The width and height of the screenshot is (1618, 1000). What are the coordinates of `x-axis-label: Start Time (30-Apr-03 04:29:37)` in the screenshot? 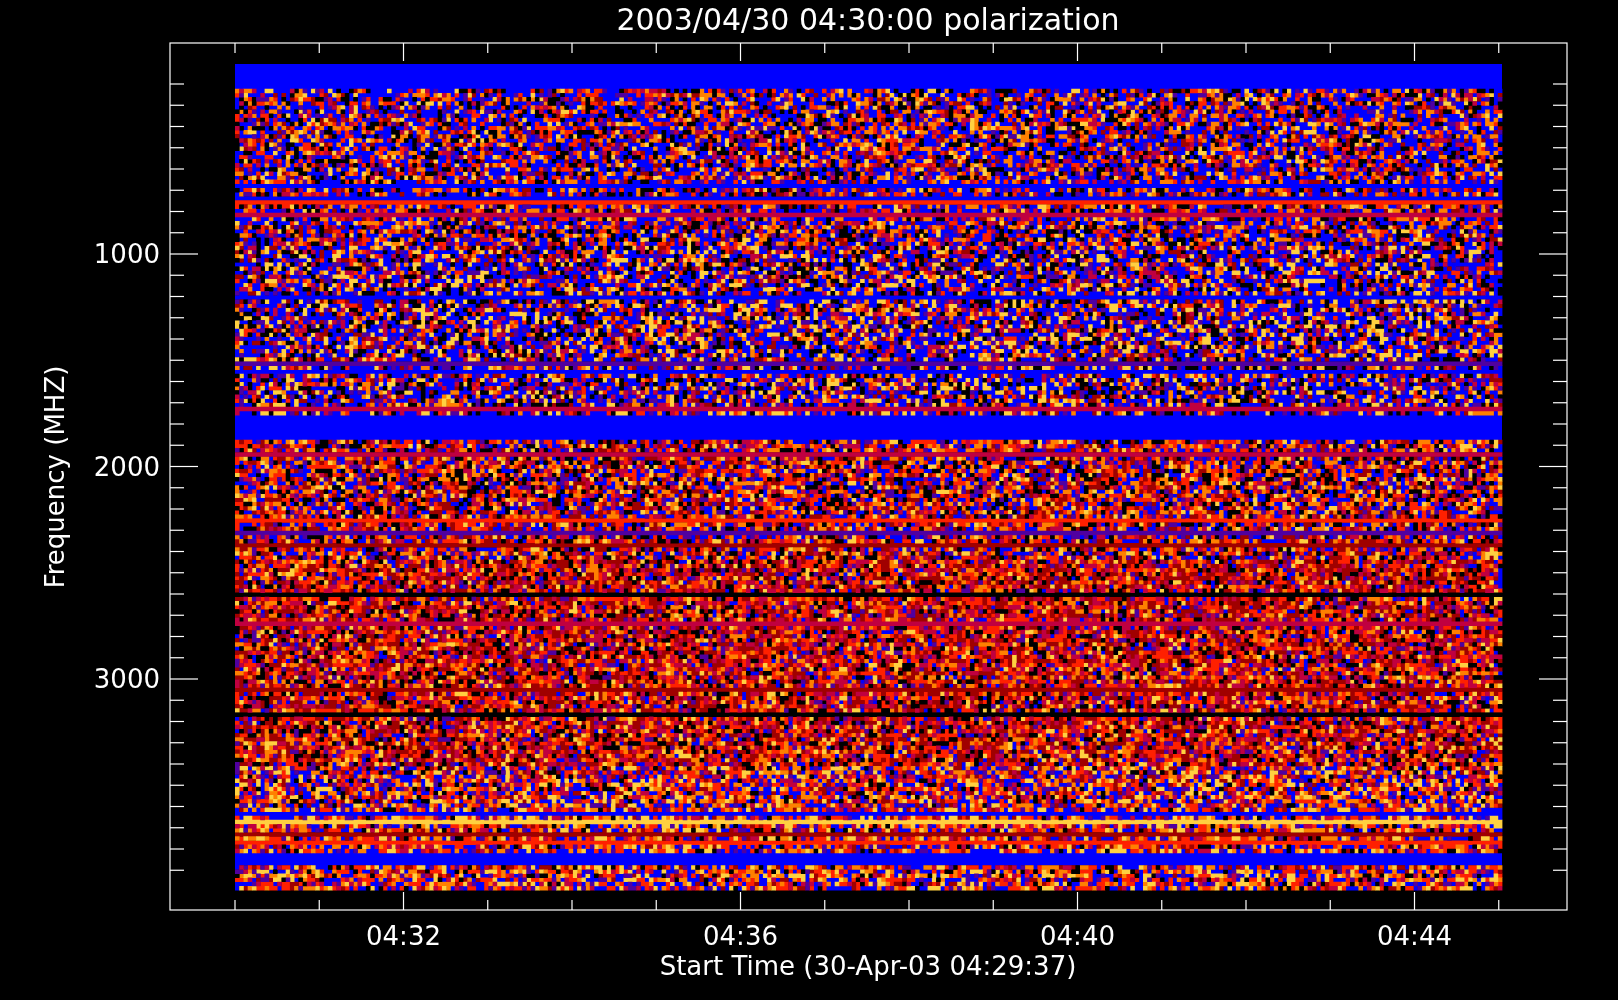 It's located at (868, 966).